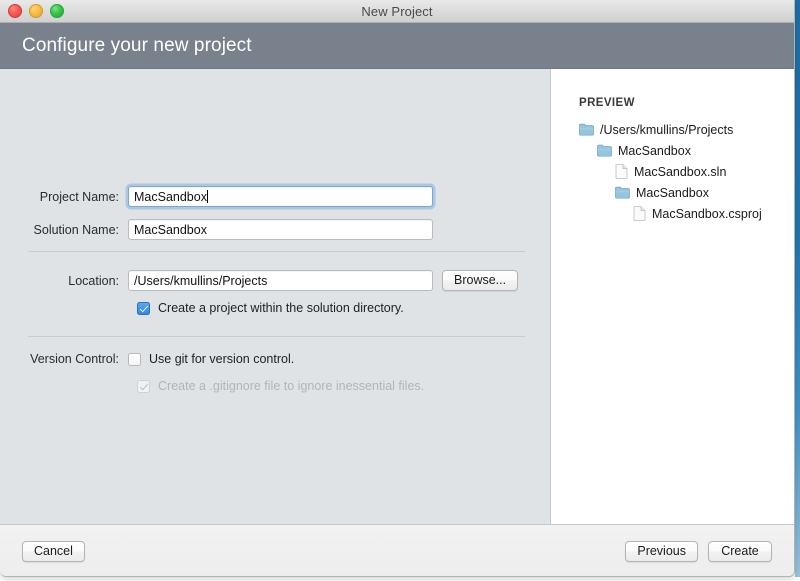 The width and height of the screenshot is (800, 581). I want to click on solution-name-input: MacSandbox, so click(280, 229).